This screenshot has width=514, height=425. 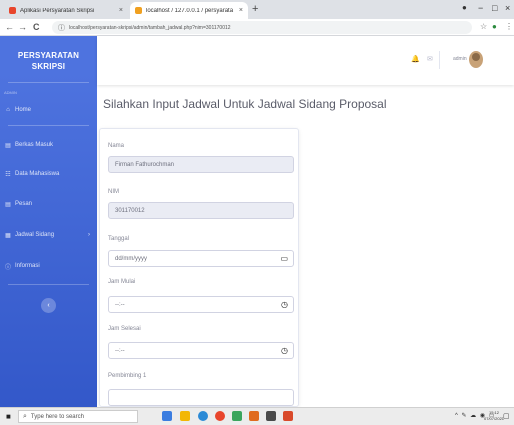 I want to click on sidebar-item-label: Data Mahasiswa, so click(x=37, y=174).